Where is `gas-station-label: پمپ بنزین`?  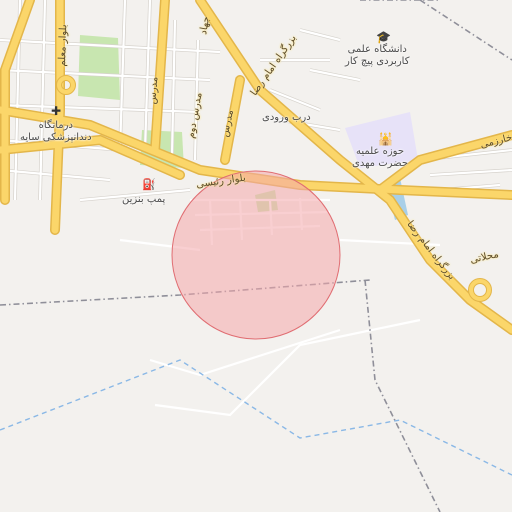
gas-station-label: پمپ بنزین is located at coordinates (144, 199).